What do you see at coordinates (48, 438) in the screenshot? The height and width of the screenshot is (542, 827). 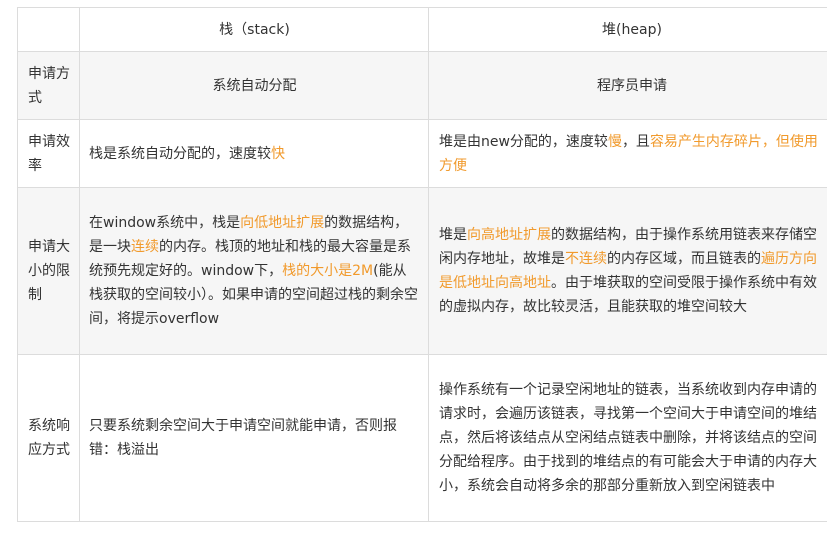 I see `row-label: 系统响应方式` at bounding box center [48, 438].